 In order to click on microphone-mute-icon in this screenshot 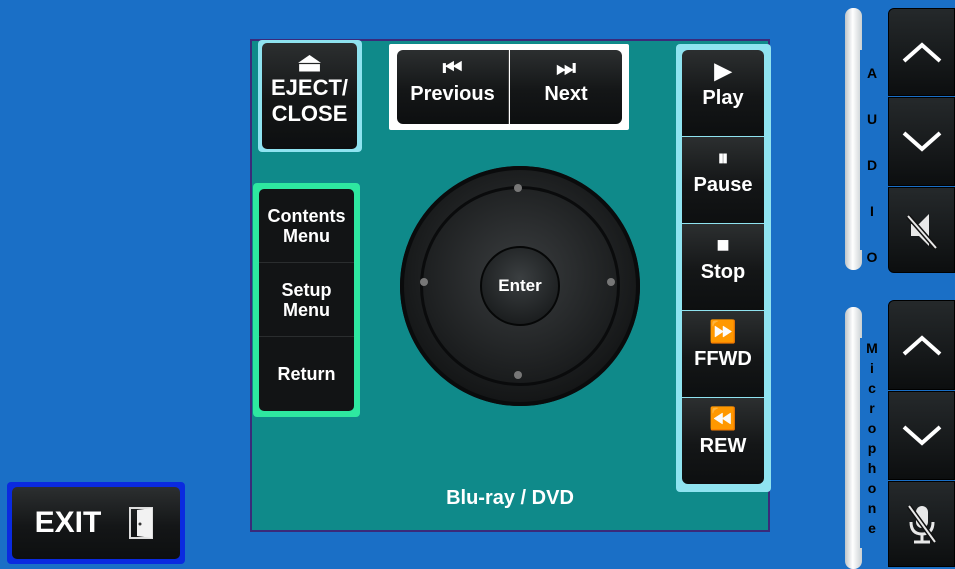, I will do `click(921, 524)`.